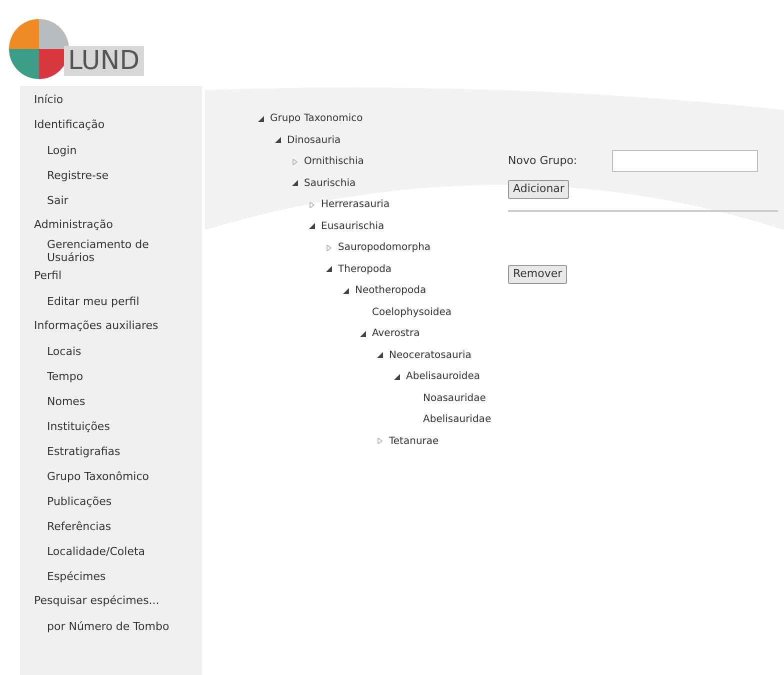 The image size is (784, 675). Describe the element at coordinates (314, 140) in the screenshot. I see `tree-node: Dinosauria` at that location.